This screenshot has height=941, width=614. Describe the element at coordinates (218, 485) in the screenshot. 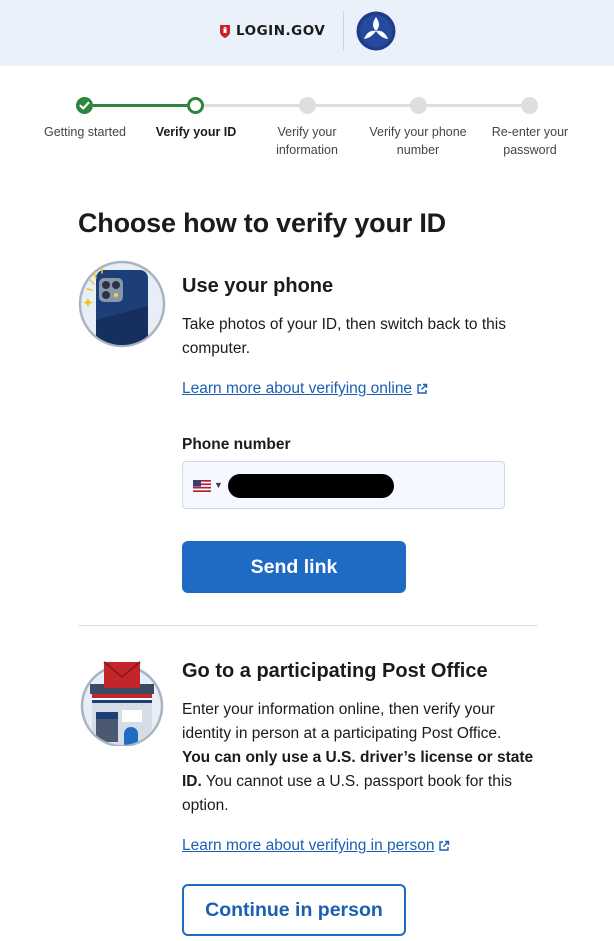

I see `country-dropdown-caret-icon: ▼` at that location.